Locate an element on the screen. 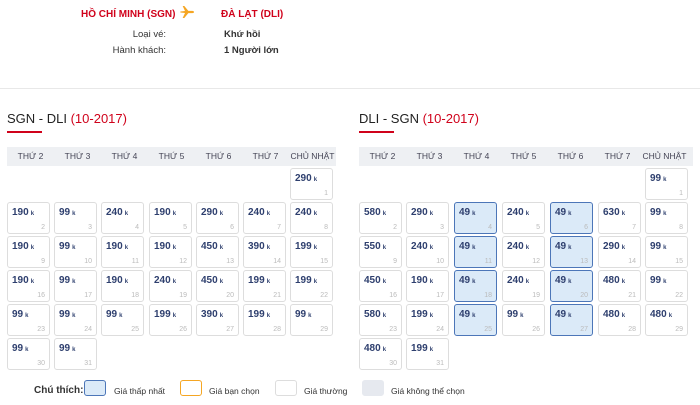 This screenshot has width=700, height=405. return-day-cell-27: 49 k 27 is located at coordinates (571, 320).